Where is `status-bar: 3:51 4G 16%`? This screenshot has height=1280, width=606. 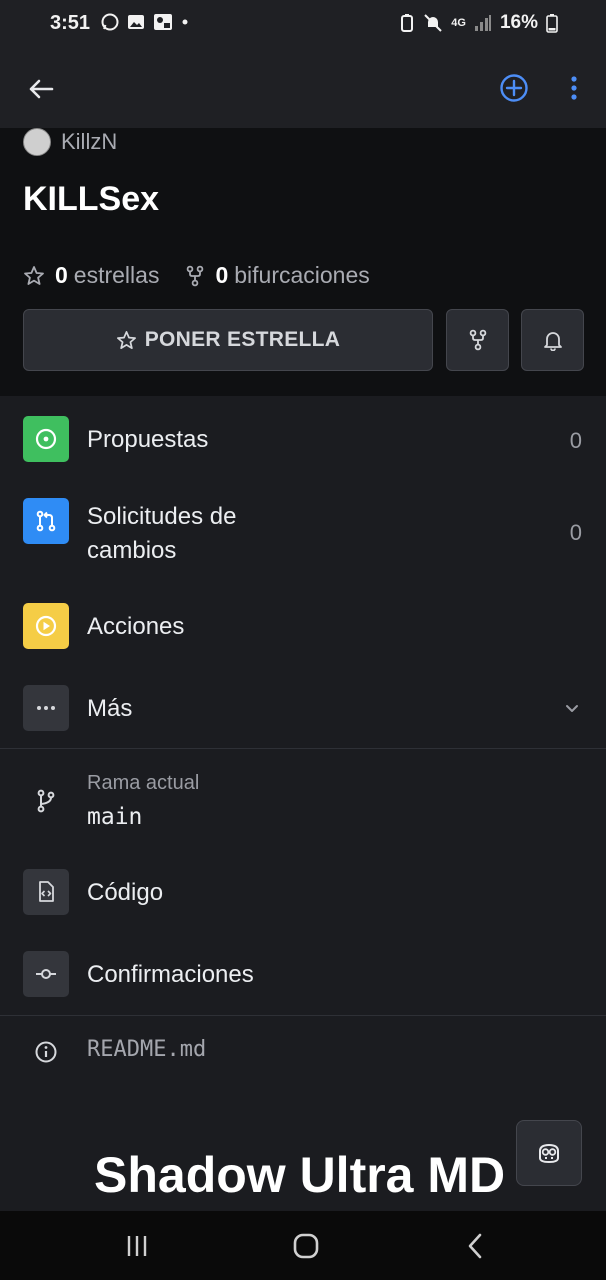 status-bar: 3:51 4G 16% is located at coordinates (303, 25).